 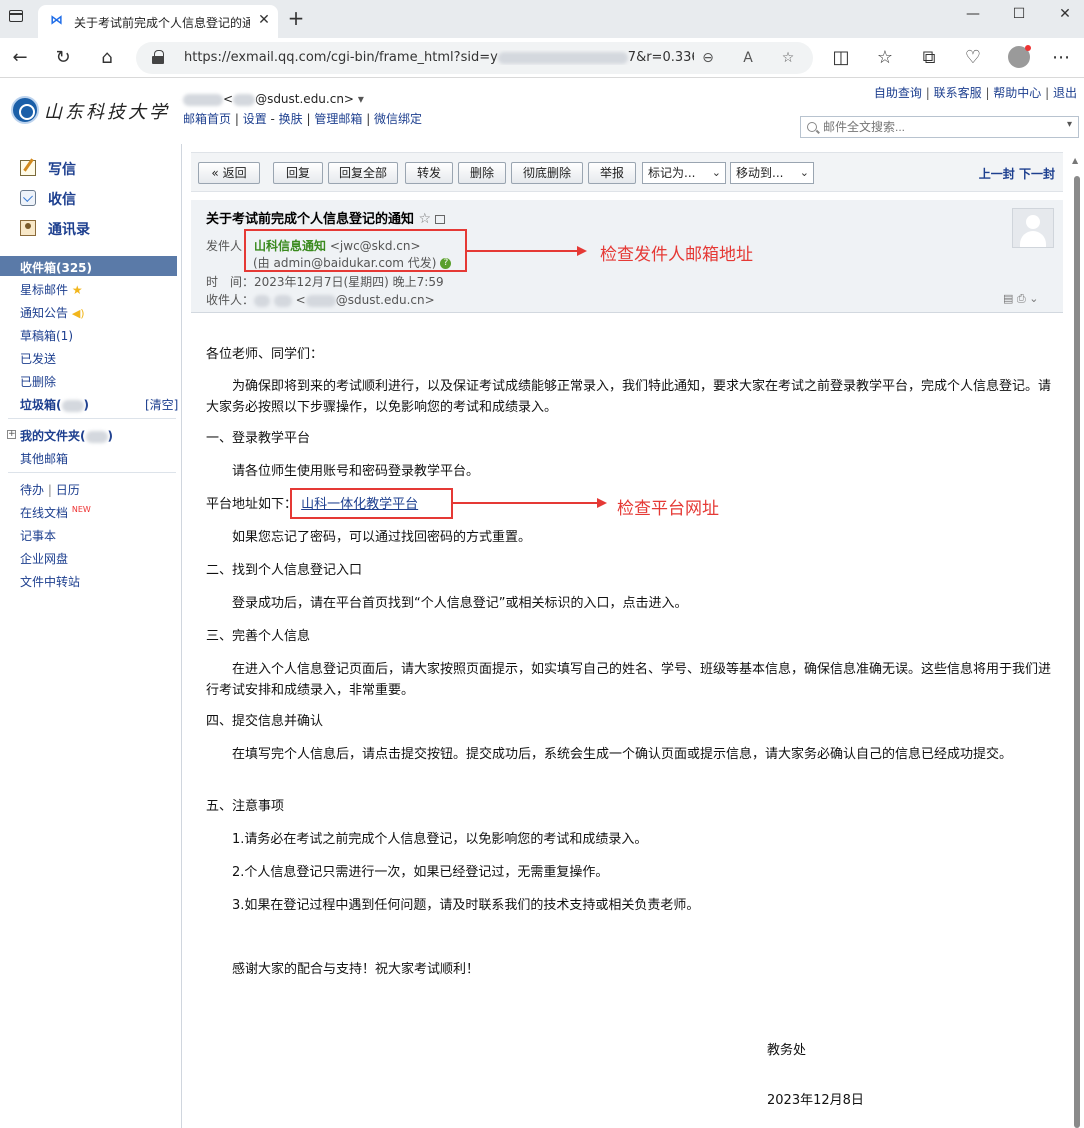 What do you see at coordinates (95, 169) in the screenshot?
I see `compose-button: 写信` at bounding box center [95, 169].